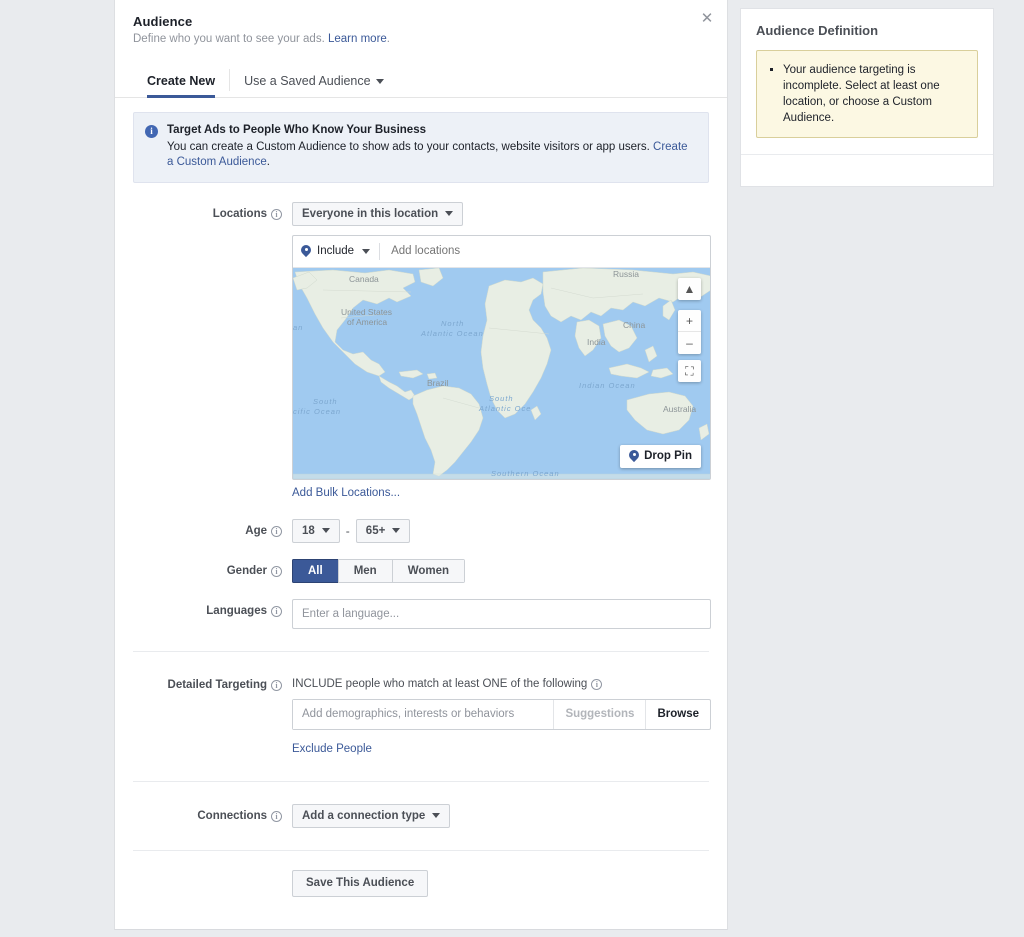 The image size is (1024, 937). Describe the element at coordinates (229, 39) in the screenshot. I see `dialog-subtitle-text: Define who you want to see your ads.` at that location.